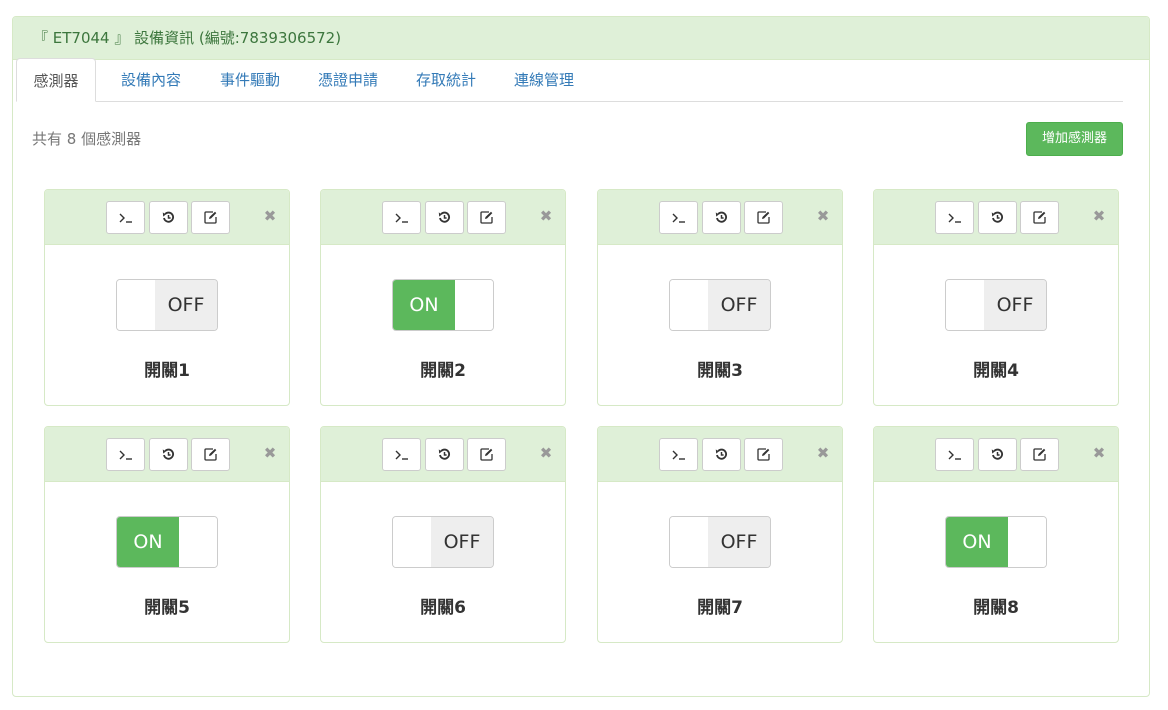  I want to click on tab-event-driven: 事件驅動, so click(250, 80).